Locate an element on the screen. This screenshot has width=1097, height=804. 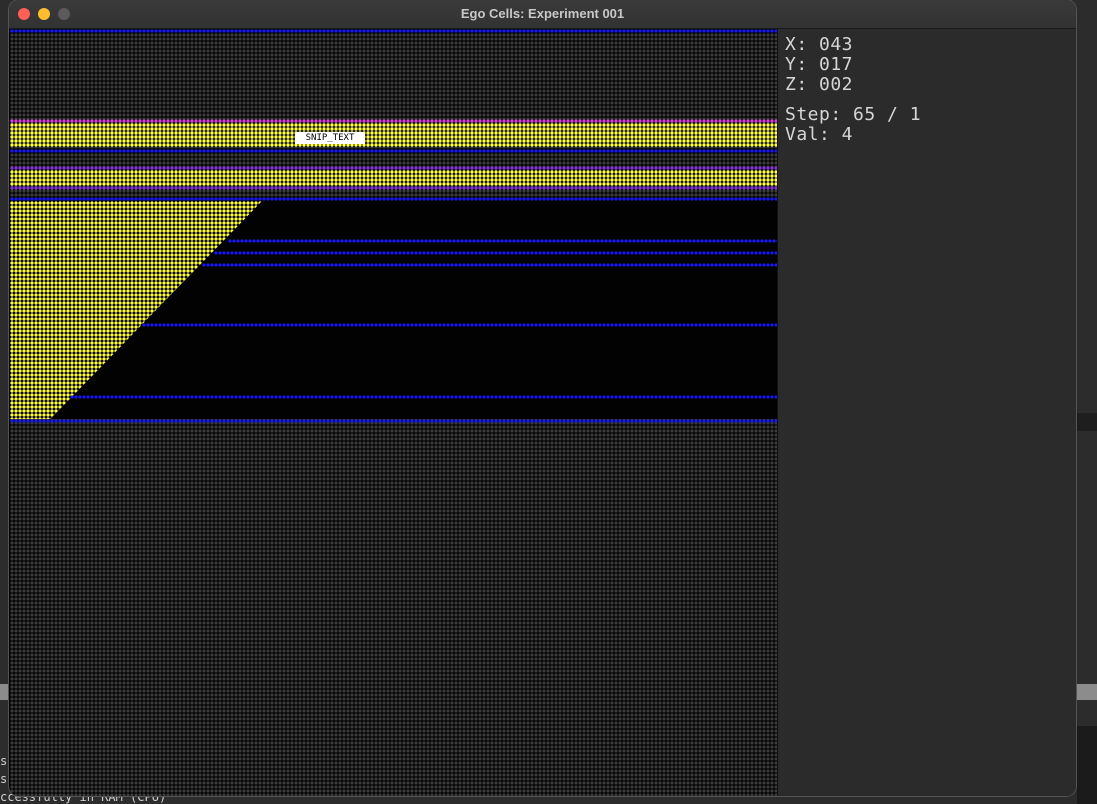
title-bar: Ego Cells: Experiment 001 is located at coordinates (542, 14).